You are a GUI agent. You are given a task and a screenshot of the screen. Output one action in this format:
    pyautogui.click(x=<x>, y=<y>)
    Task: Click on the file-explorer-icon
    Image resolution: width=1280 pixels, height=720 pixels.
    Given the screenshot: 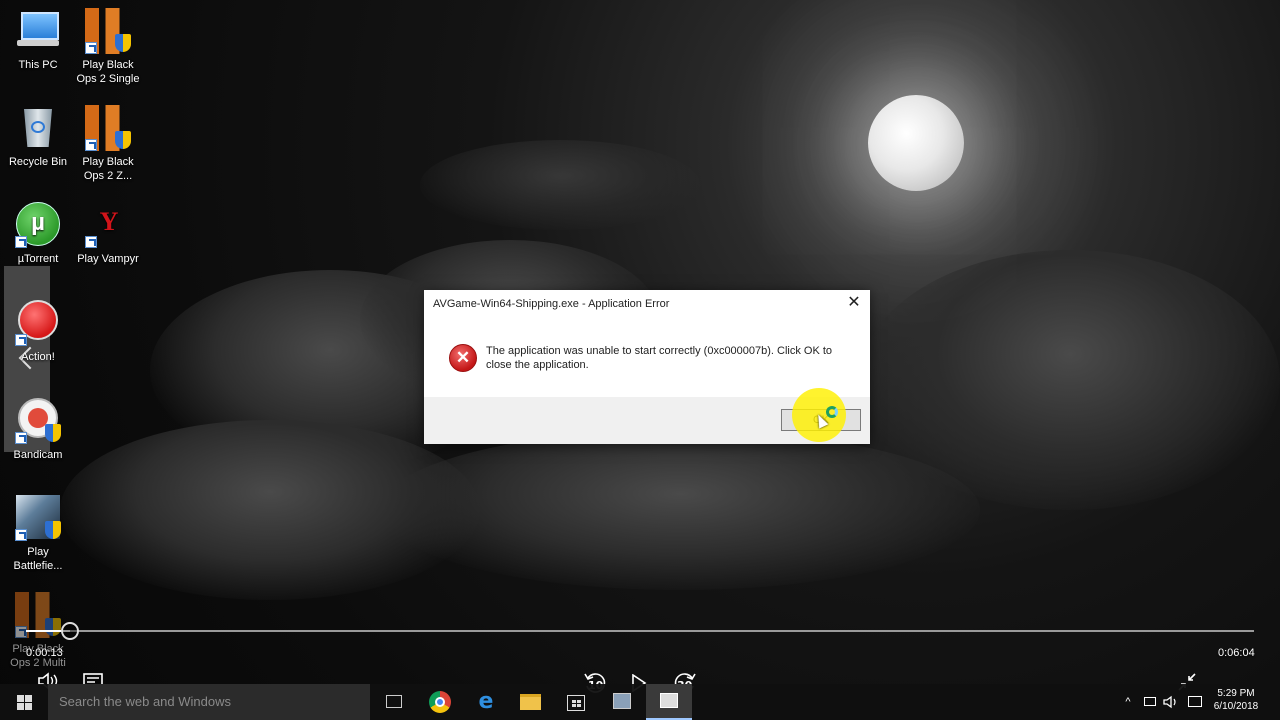 What is the action you would take?
    pyautogui.click(x=530, y=702)
    